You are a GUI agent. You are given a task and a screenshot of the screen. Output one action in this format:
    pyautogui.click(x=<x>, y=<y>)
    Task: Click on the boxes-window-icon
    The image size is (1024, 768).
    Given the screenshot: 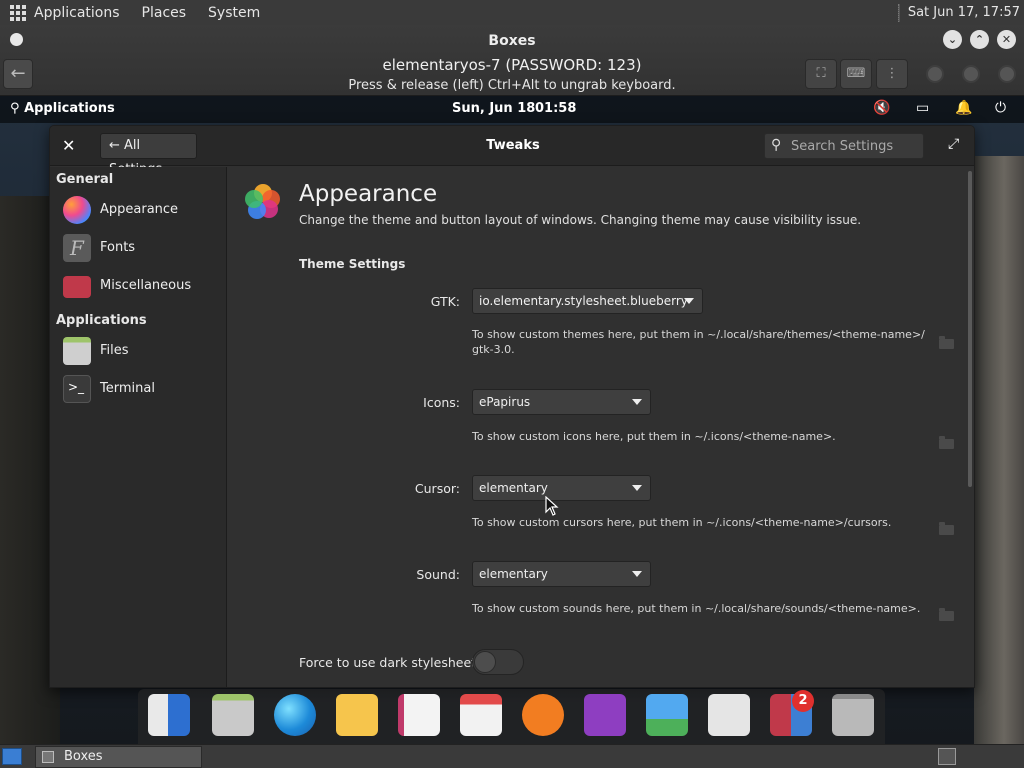 What is the action you would take?
    pyautogui.click(x=48, y=757)
    